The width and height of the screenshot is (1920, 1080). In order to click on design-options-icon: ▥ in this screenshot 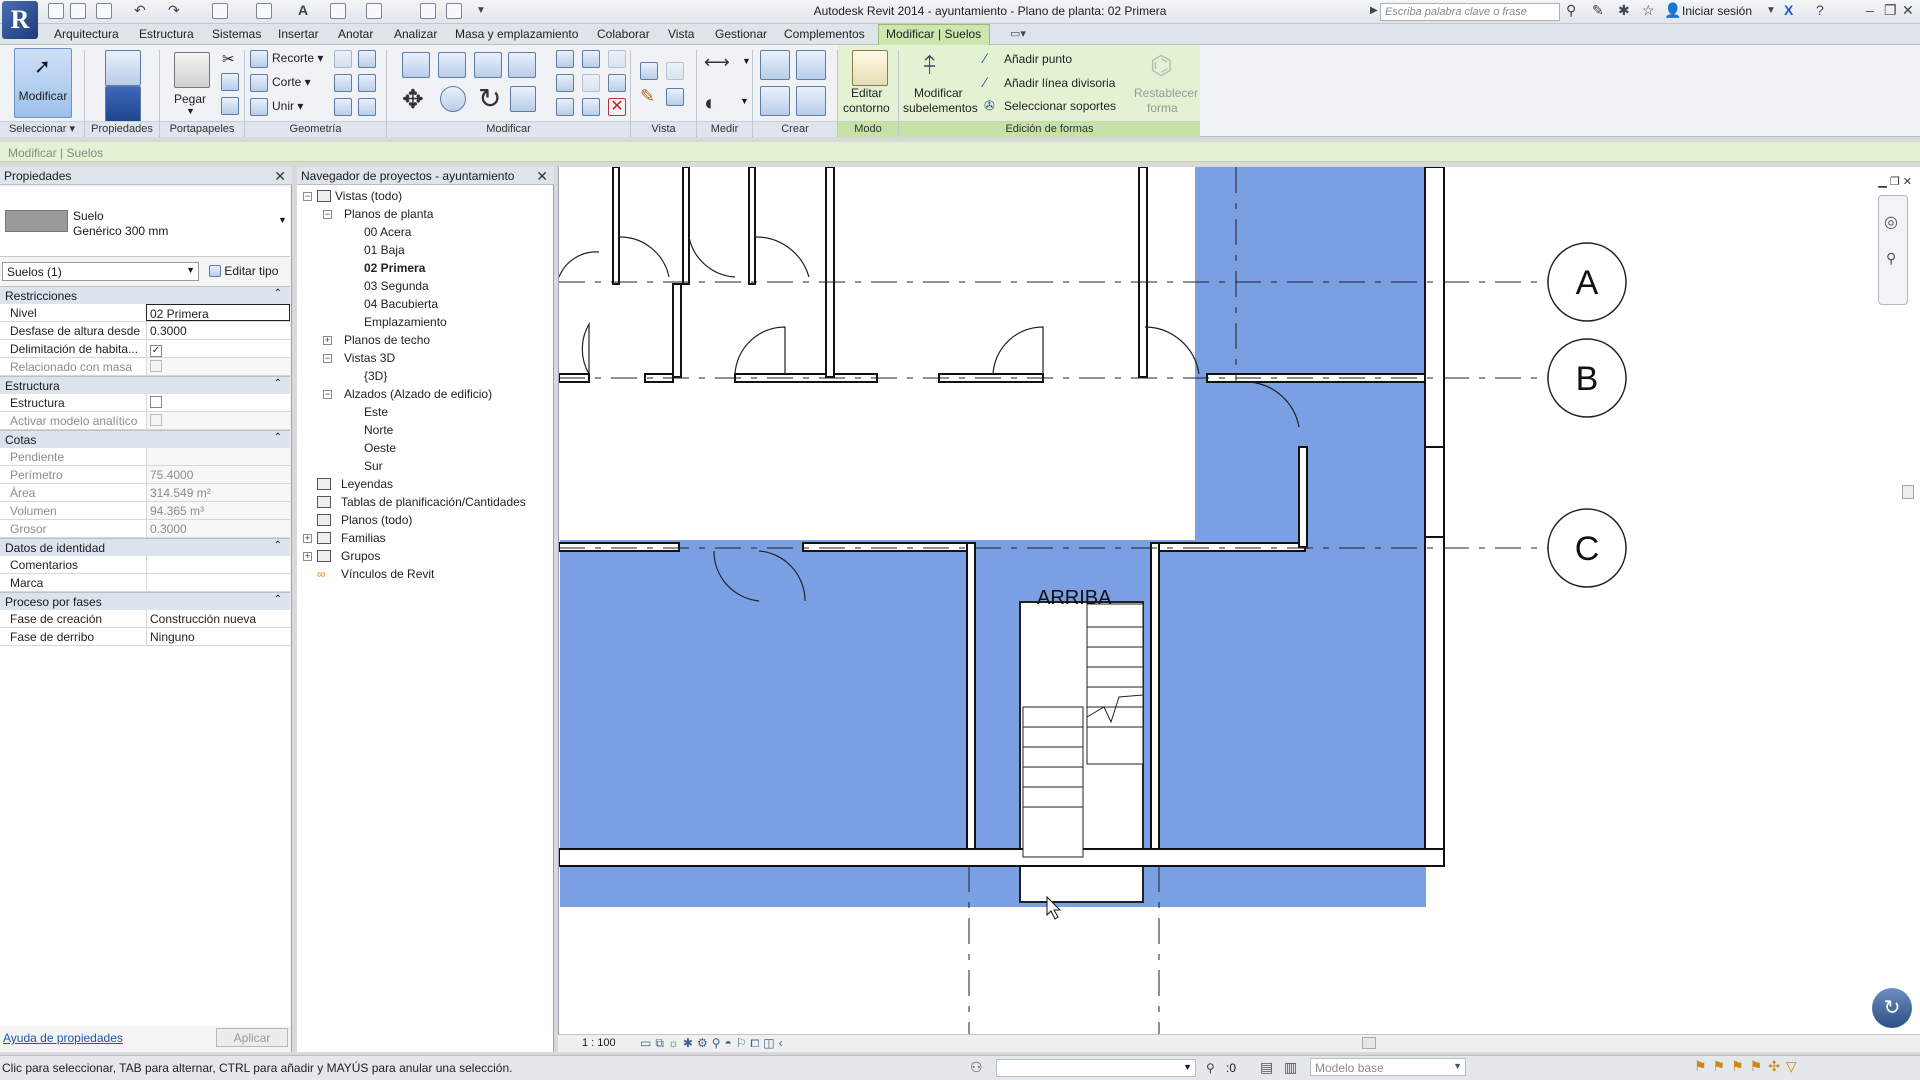, I will do `click(1290, 1067)`.